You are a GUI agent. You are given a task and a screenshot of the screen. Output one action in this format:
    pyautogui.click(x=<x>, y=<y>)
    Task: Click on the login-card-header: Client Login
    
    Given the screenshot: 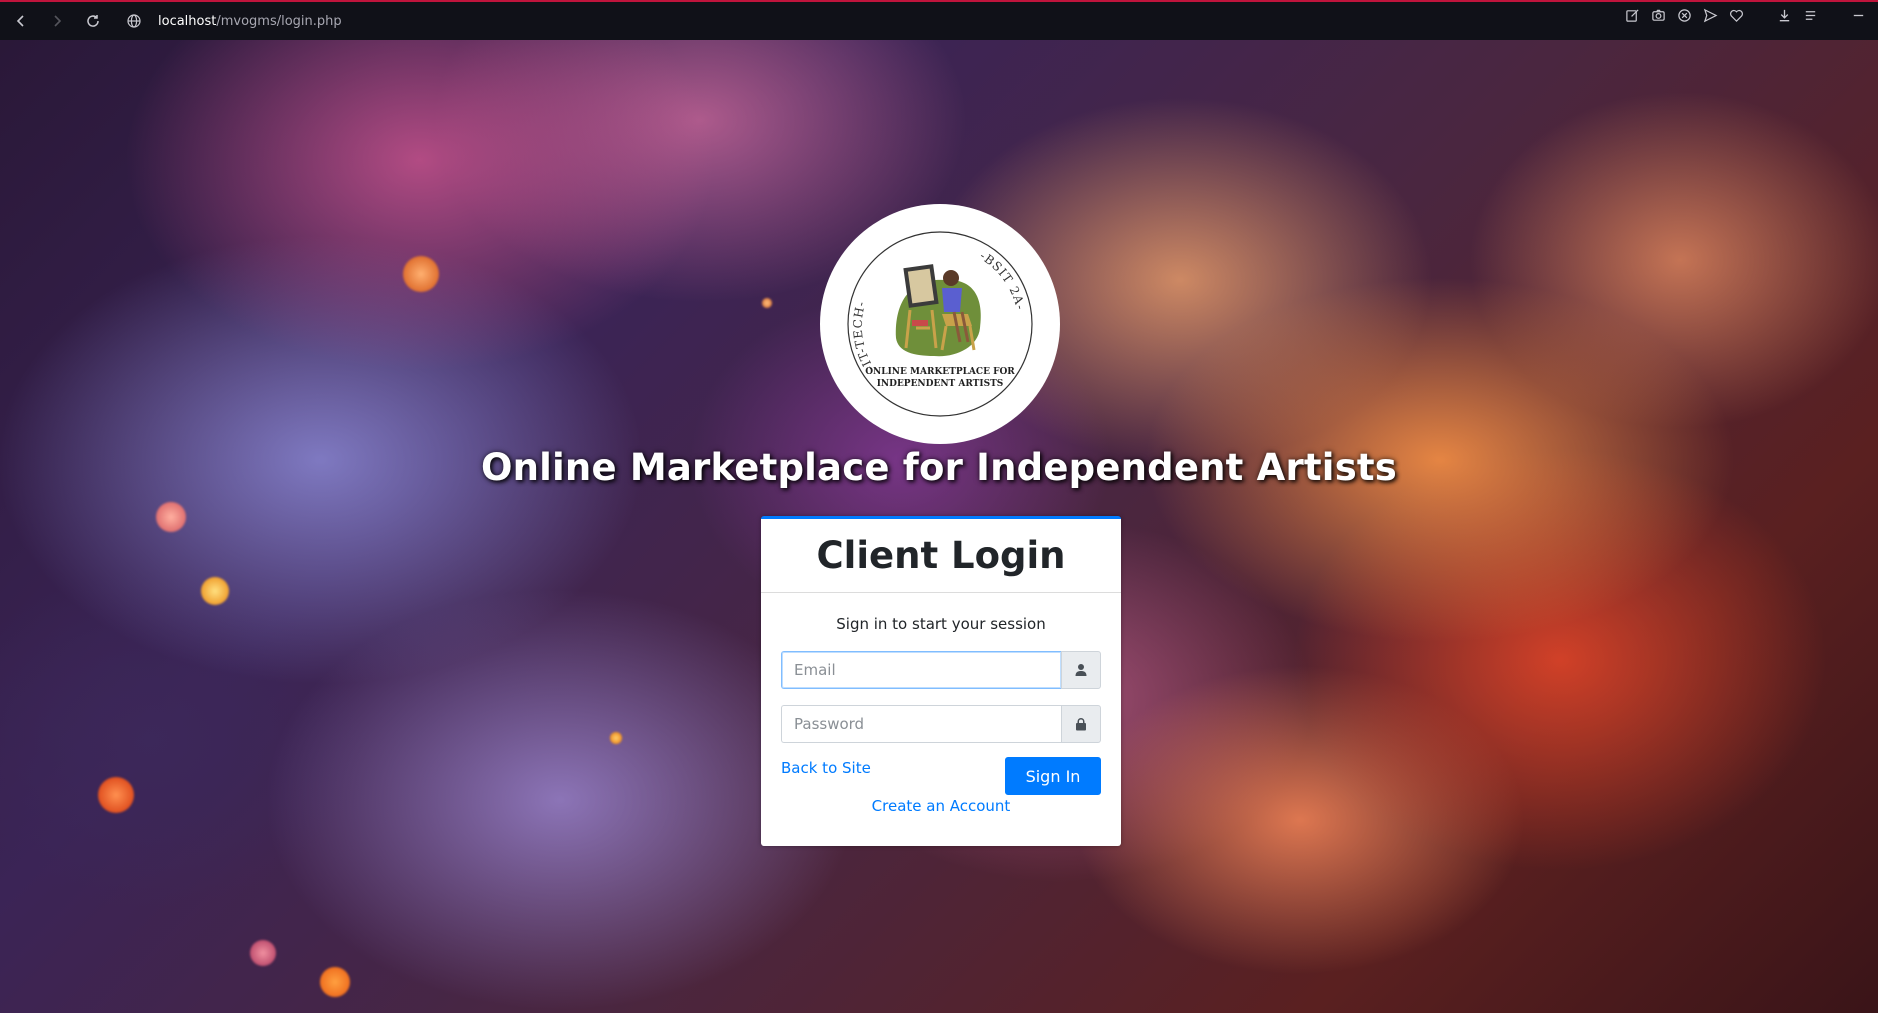 What is the action you would take?
    pyautogui.click(x=941, y=556)
    